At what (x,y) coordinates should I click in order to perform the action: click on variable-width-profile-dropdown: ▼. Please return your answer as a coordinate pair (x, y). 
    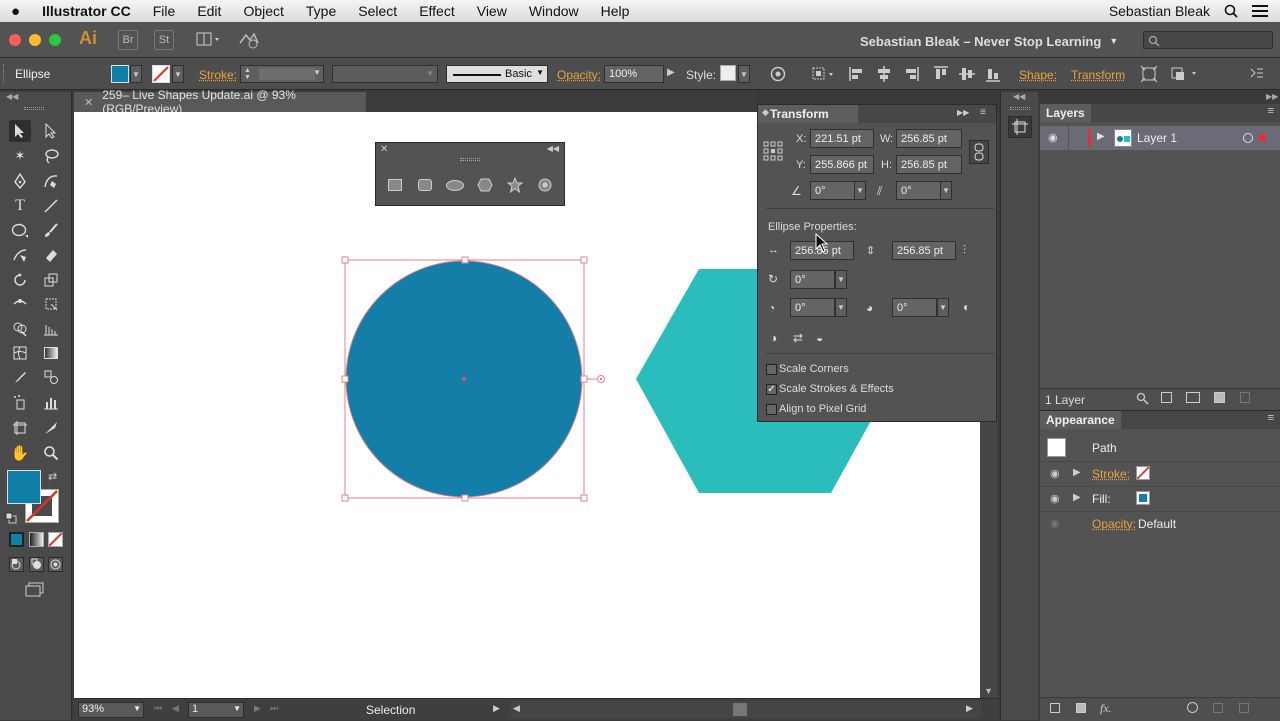
    Looking at the image, I should click on (385, 74).